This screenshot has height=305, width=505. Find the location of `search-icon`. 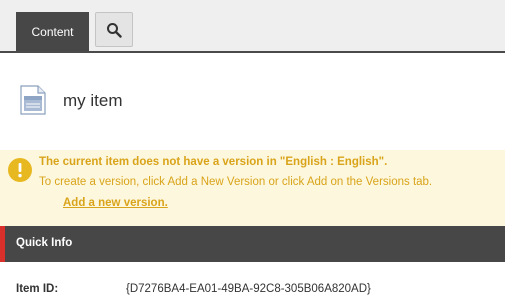

search-icon is located at coordinates (114, 30).